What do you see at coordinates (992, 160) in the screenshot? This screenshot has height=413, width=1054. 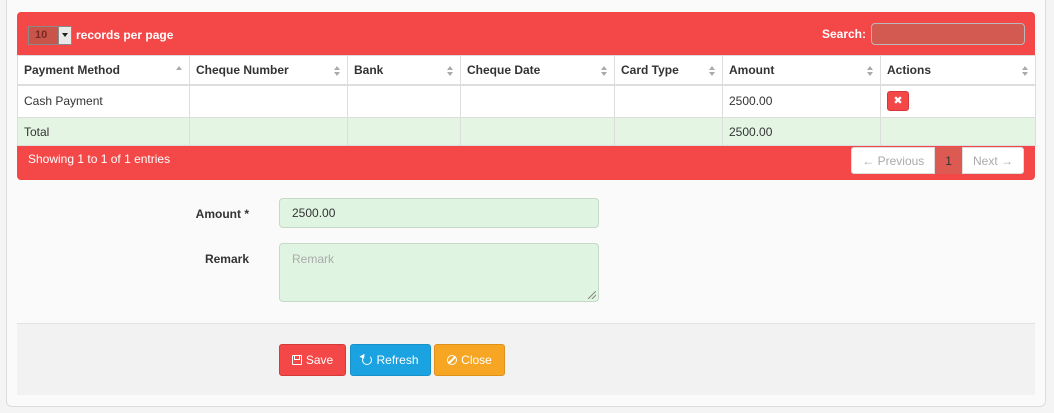 I see `next-page-button: Next →` at bounding box center [992, 160].